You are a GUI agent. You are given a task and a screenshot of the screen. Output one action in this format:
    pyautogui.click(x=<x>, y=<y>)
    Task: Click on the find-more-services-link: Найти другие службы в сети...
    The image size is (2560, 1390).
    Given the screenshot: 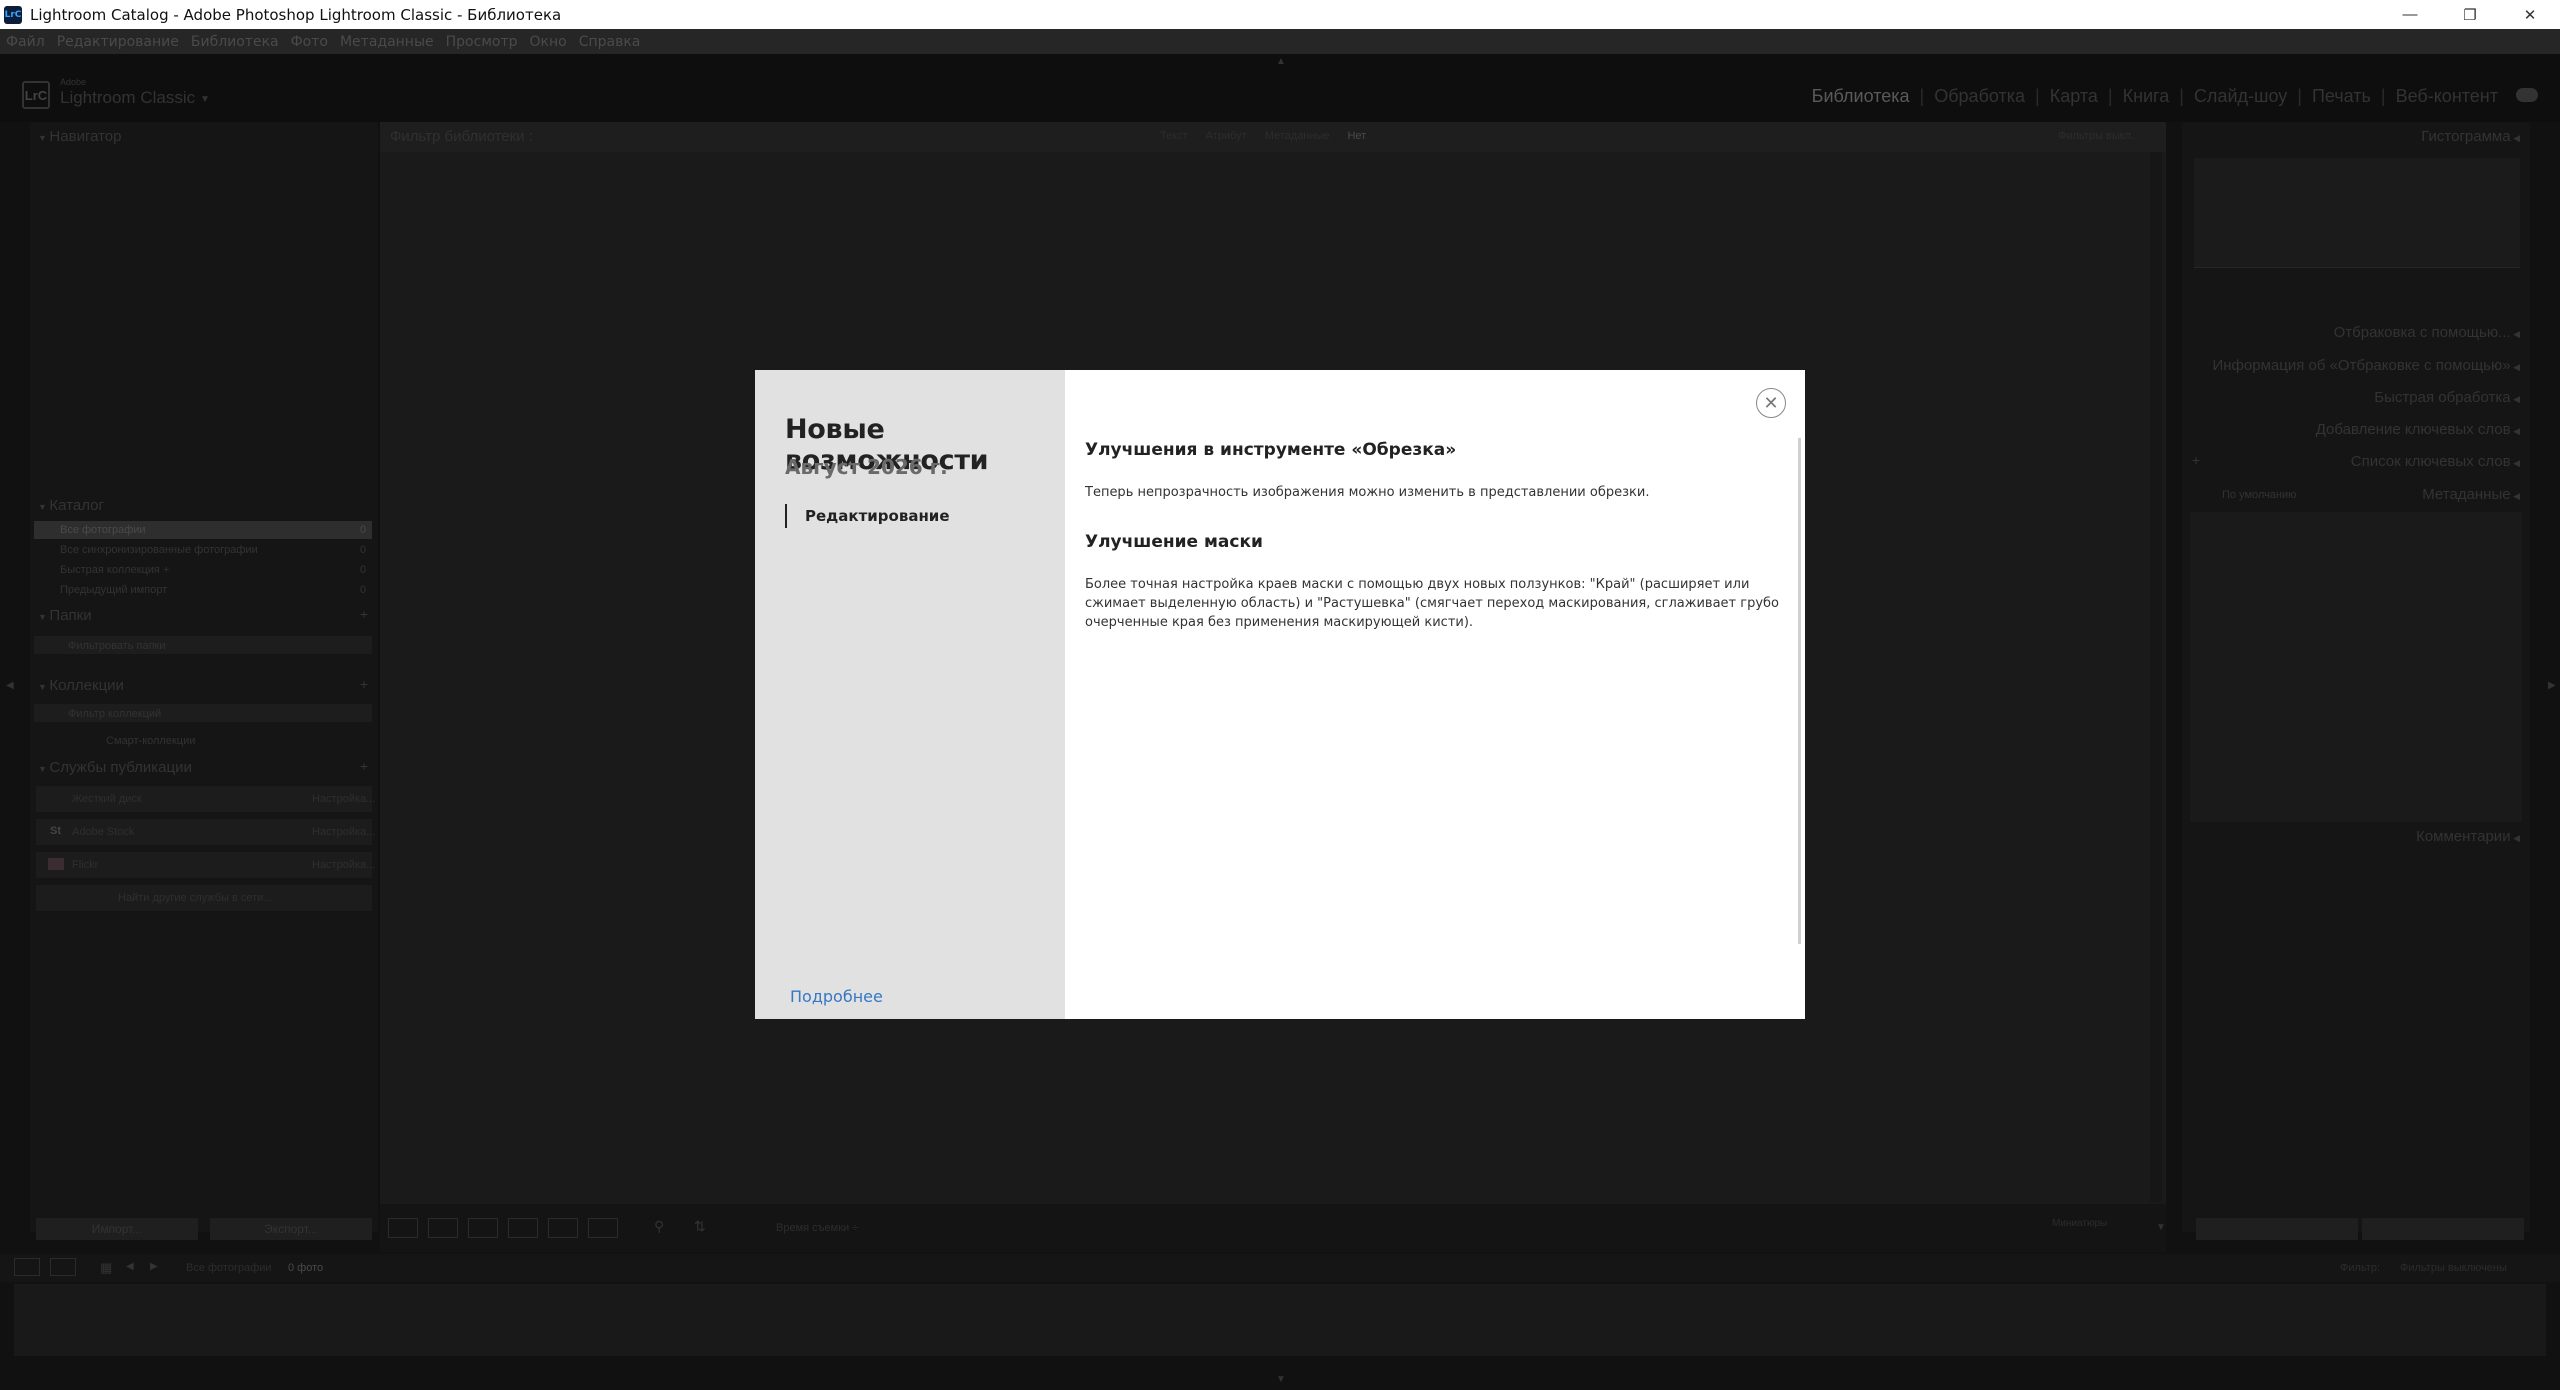 What is the action you would take?
    pyautogui.click(x=195, y=898)
    